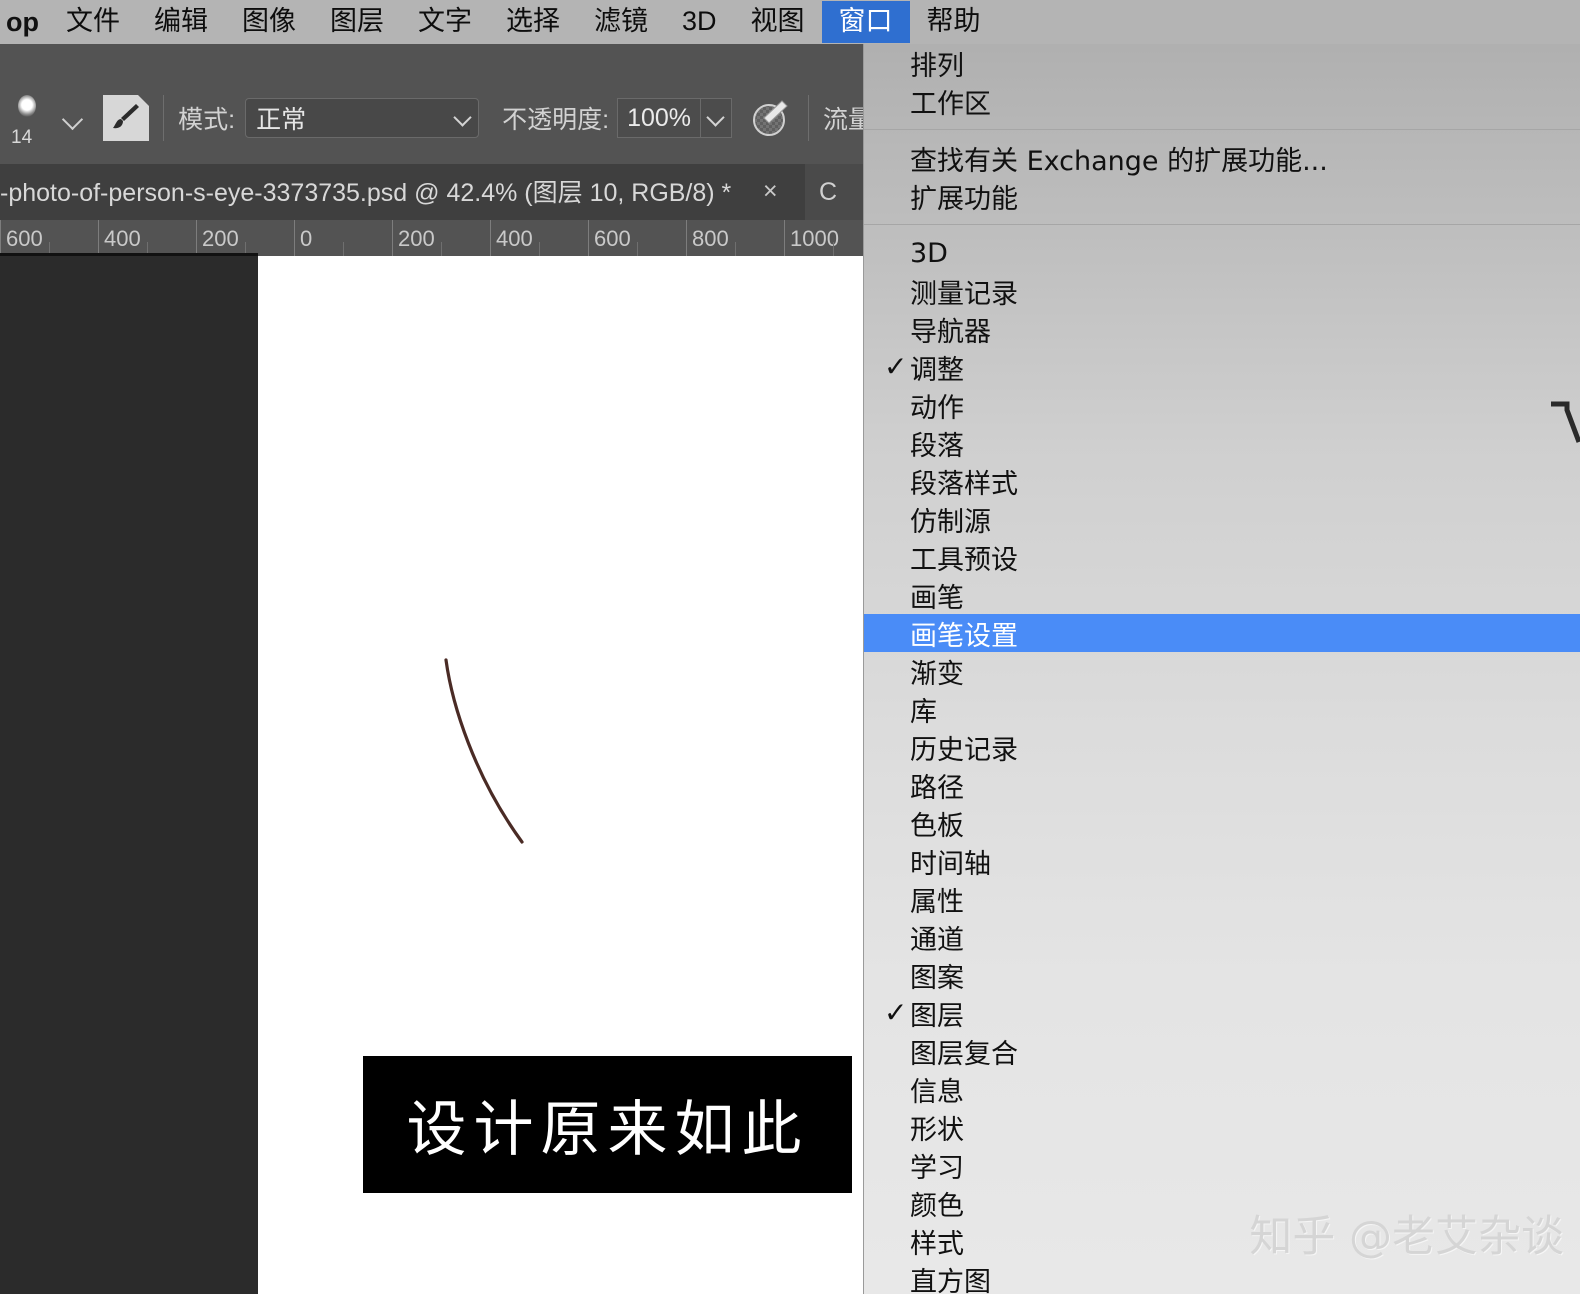 This screenshot has height=1294, width=1580. What do you see at coordinates (1222, 557) in the screenshot?
I see `window-menu-item: 工具预设` at bounding box center [1222, 557].